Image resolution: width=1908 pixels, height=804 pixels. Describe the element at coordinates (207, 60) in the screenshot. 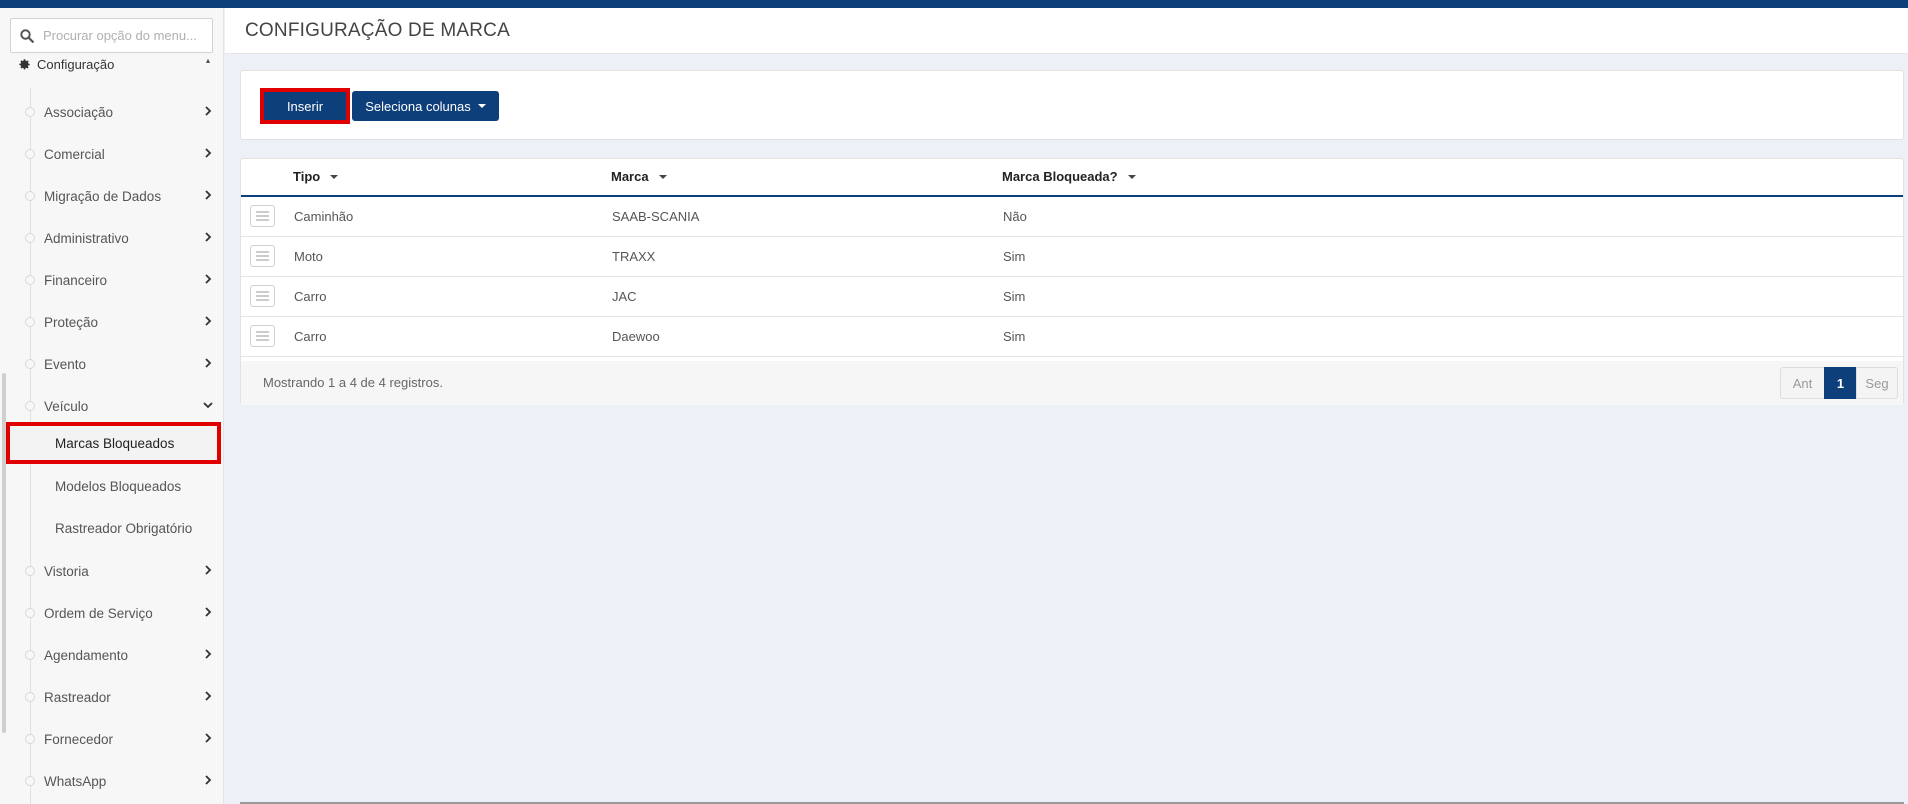

I see `caret-up-icon: ▴` at that location.